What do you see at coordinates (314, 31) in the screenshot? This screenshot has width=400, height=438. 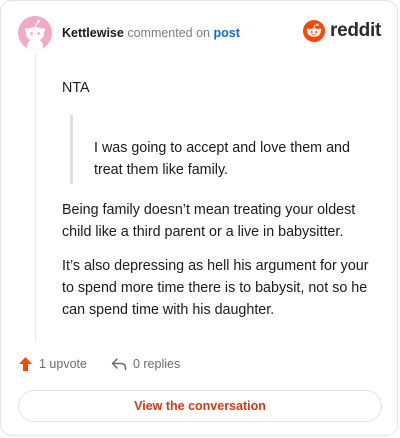 I see `reddit-alien-icon` at bounding box center [314, 31].